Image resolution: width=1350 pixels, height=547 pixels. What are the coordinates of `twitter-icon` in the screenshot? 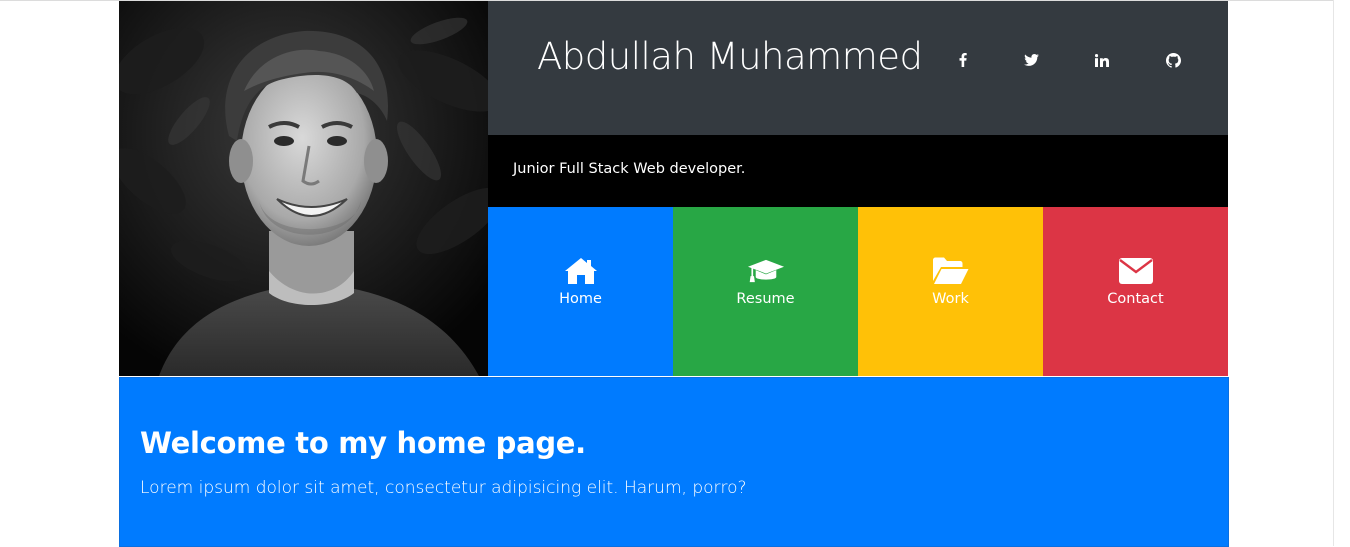 It's located at (1031, 60).